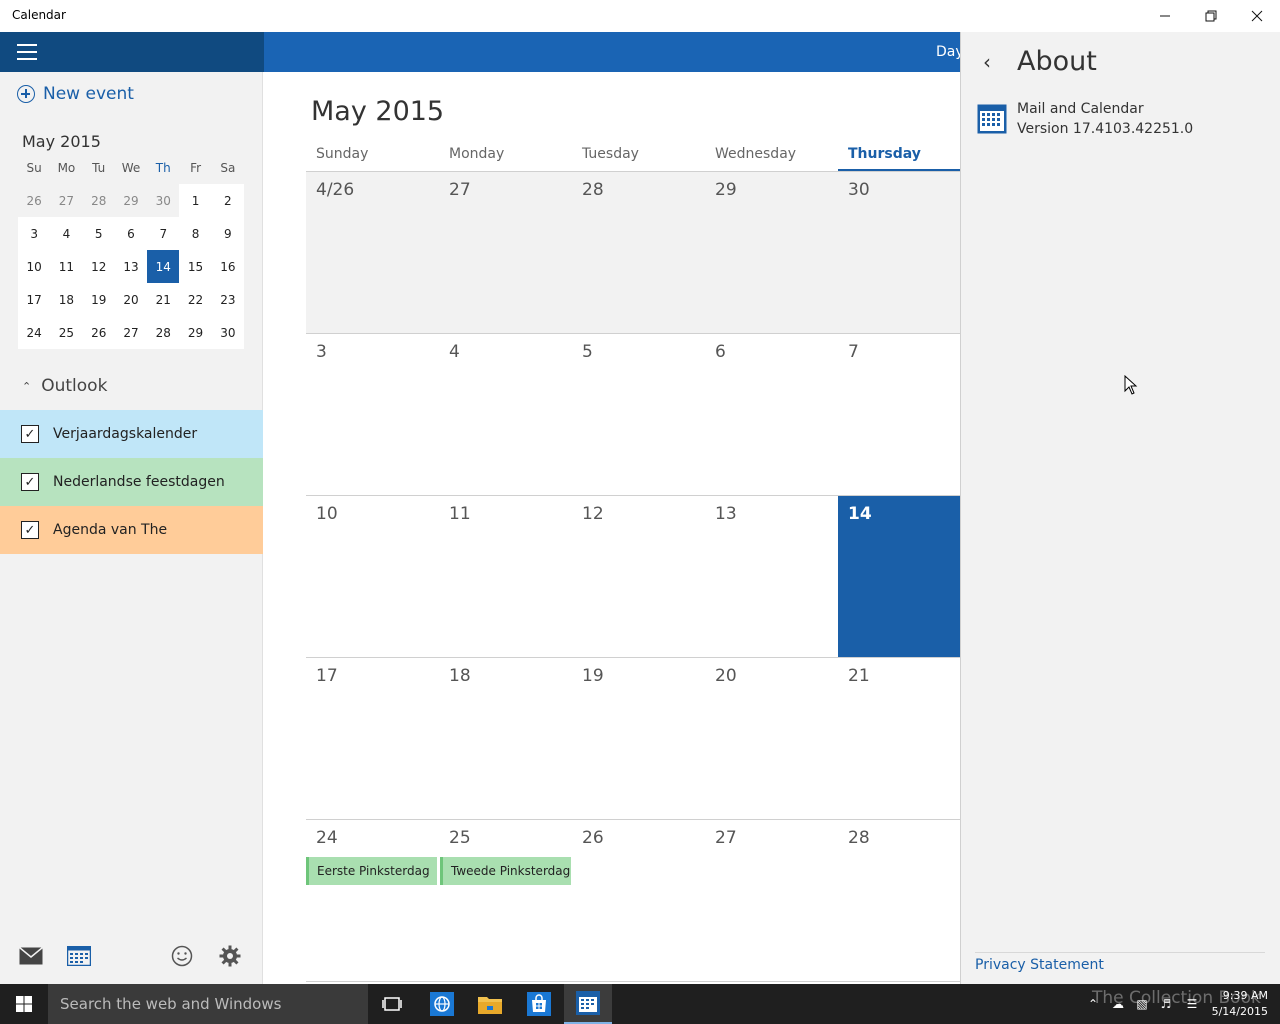 This screenshot has height=1024, width=1280. Describe the element at coordinates (24, 1004) in the screenshot. I see `start-button` at that location.